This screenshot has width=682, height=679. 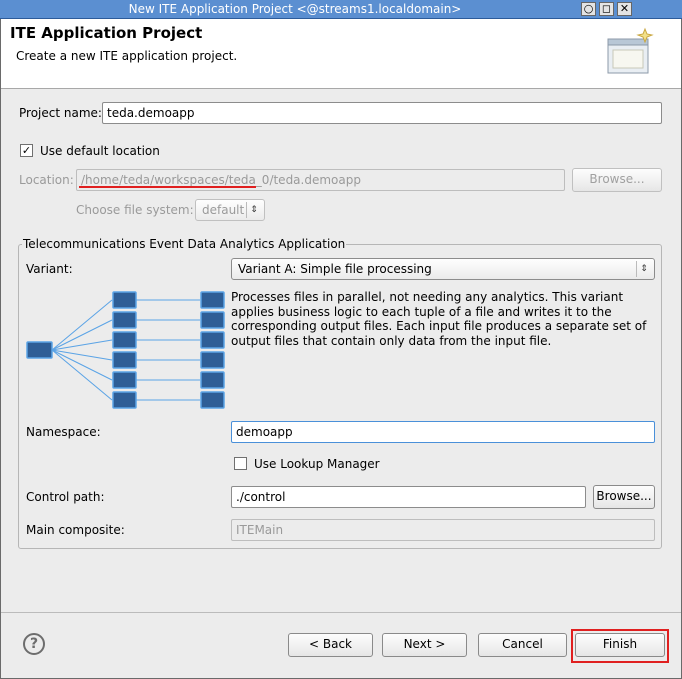 What do you see at coordinates (424, 645) in the screenshot?
I see `next-button: Next >` at bounding box center [424, 645].